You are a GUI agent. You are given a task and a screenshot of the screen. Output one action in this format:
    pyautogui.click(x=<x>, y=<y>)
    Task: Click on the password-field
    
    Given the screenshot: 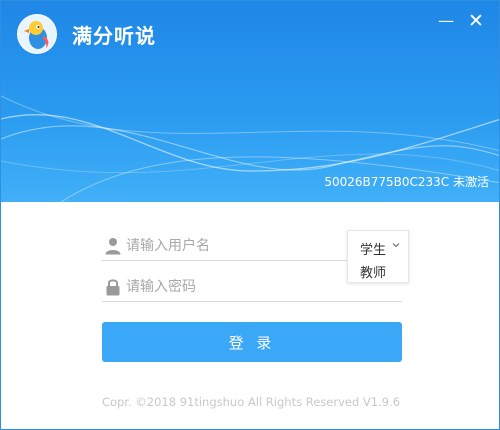 What is the action you would take?
    pyautogui.click(x=252, y=287)
    